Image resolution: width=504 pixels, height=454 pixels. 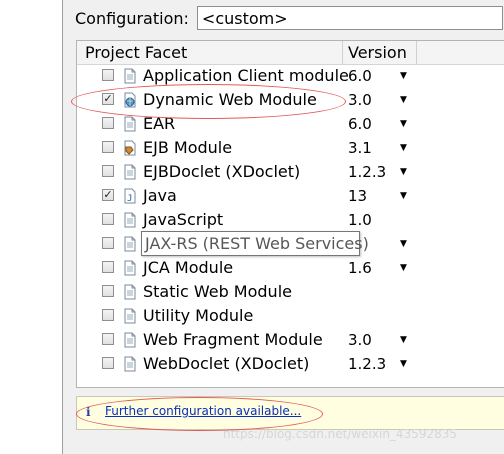 I want to click on left-gutter, so click(x=31, y=227).